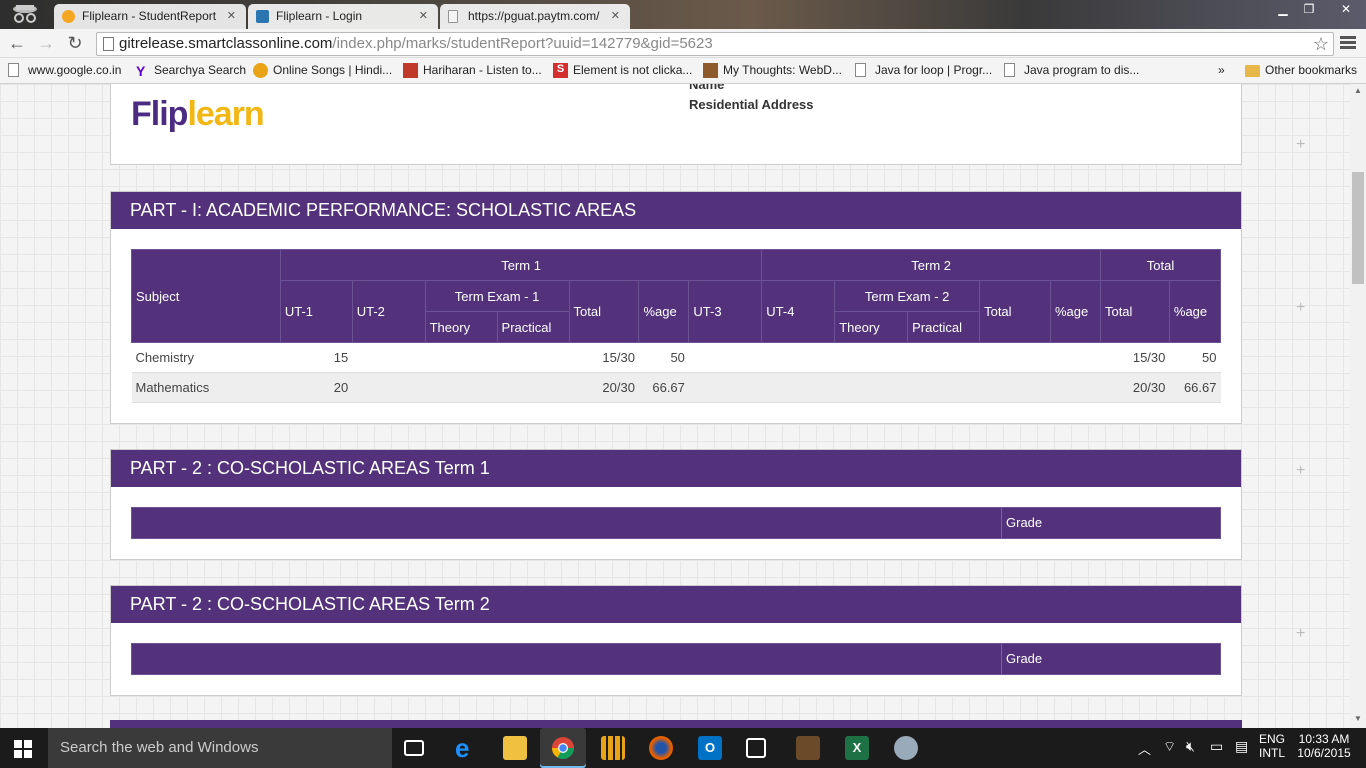 The image size is (1366, 768). I want to click on fliplearn-favicon-icon, so click(68, 16).